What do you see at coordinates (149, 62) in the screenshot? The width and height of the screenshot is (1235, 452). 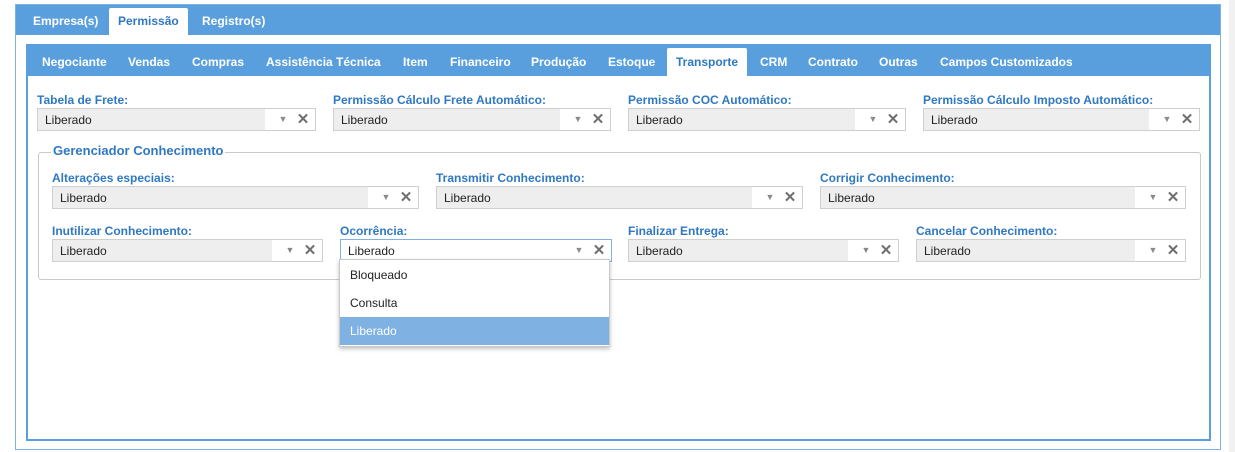 I see `tab-vendas: Vendas` at bounding box center [149, 62].